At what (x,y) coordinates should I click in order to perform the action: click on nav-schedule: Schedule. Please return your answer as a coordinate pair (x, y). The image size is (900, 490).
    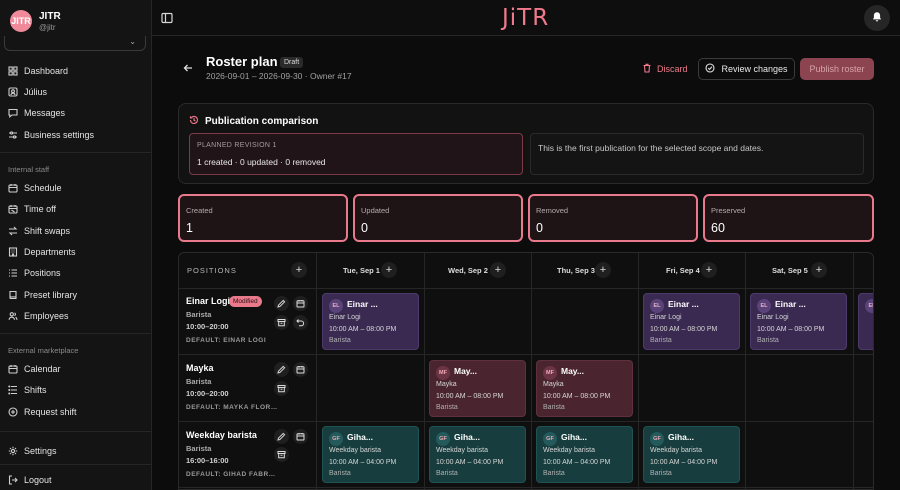
    Looking at the image, I should click on (35, 188).